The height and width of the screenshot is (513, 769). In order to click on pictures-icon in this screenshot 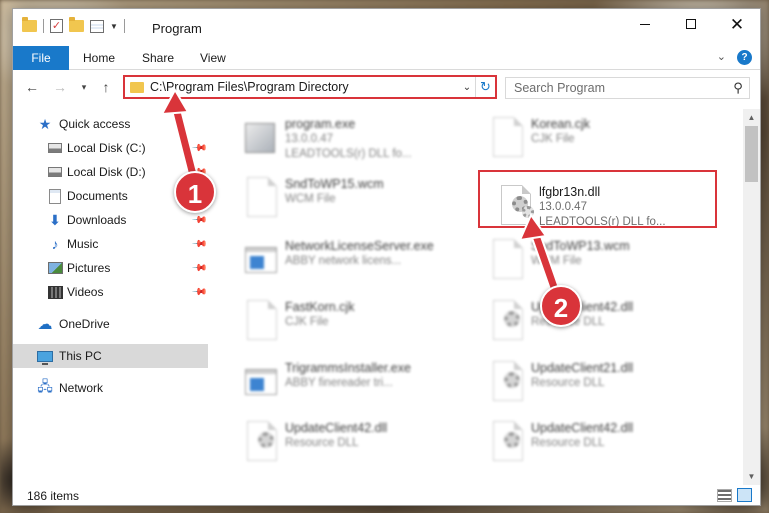, I will do `click(55, 268)`.